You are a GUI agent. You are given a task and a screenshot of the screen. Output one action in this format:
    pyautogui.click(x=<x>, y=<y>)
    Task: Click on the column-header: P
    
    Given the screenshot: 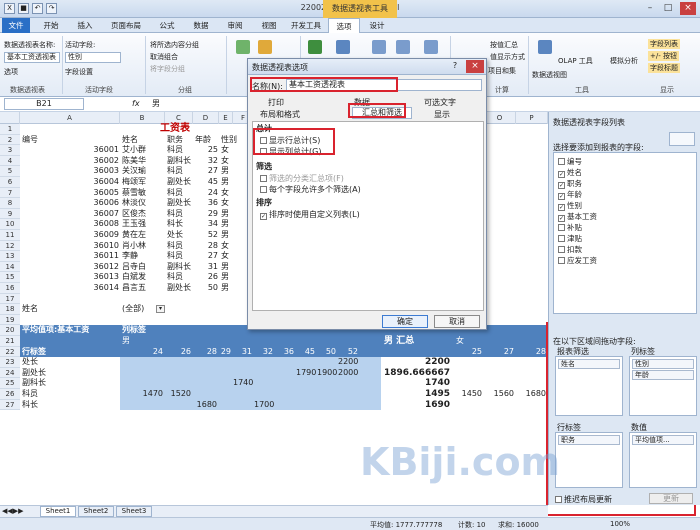 What is the action you would take?
    pyautogui.click(x=532, y=118)
    